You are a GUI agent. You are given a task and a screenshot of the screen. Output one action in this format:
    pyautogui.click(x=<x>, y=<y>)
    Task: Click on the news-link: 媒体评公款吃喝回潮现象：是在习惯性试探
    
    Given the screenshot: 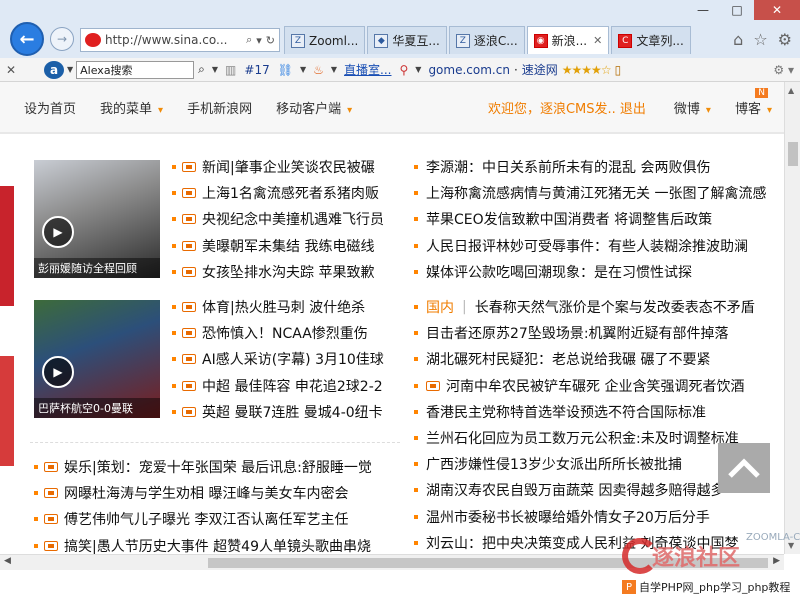 What is the action you would take?
    pyautogui.click(x=559, y=272)
    